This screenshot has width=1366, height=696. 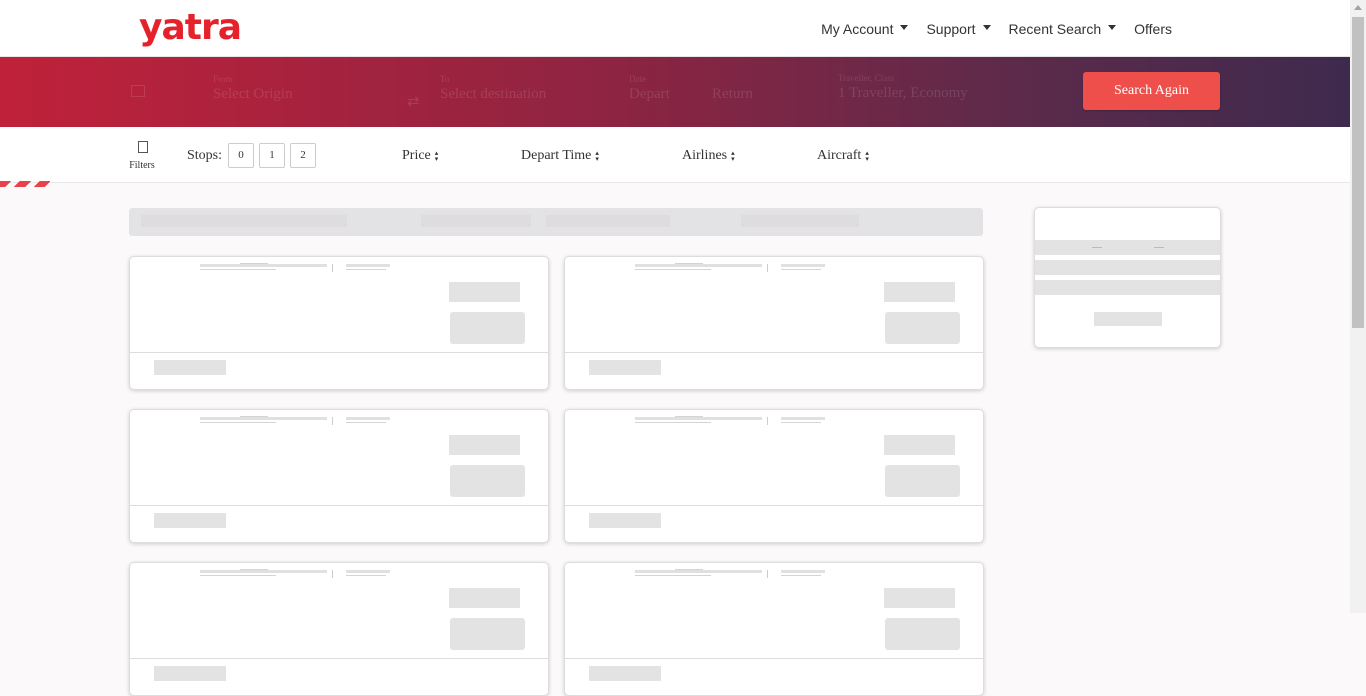 What do you see at coordinates (143, 156) in the screenshot?
I see `filters-toggle: Filters` at bounding box center [143, 156].